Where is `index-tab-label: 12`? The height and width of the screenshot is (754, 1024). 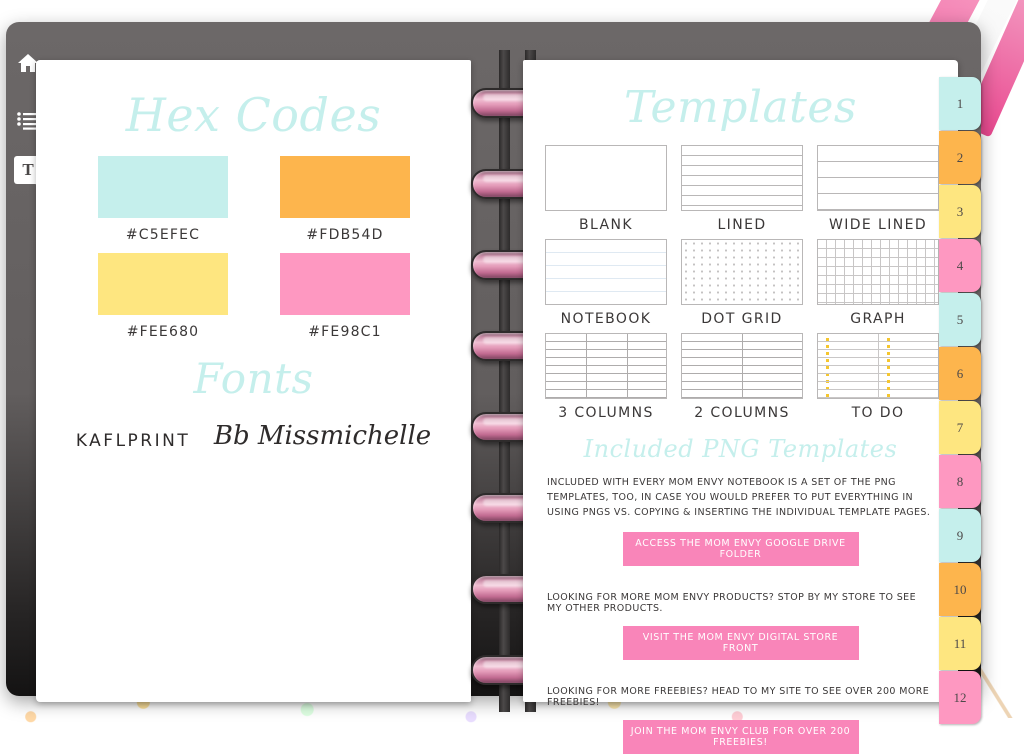
index-tab-label: 12 is located at coordinates (960, 697).